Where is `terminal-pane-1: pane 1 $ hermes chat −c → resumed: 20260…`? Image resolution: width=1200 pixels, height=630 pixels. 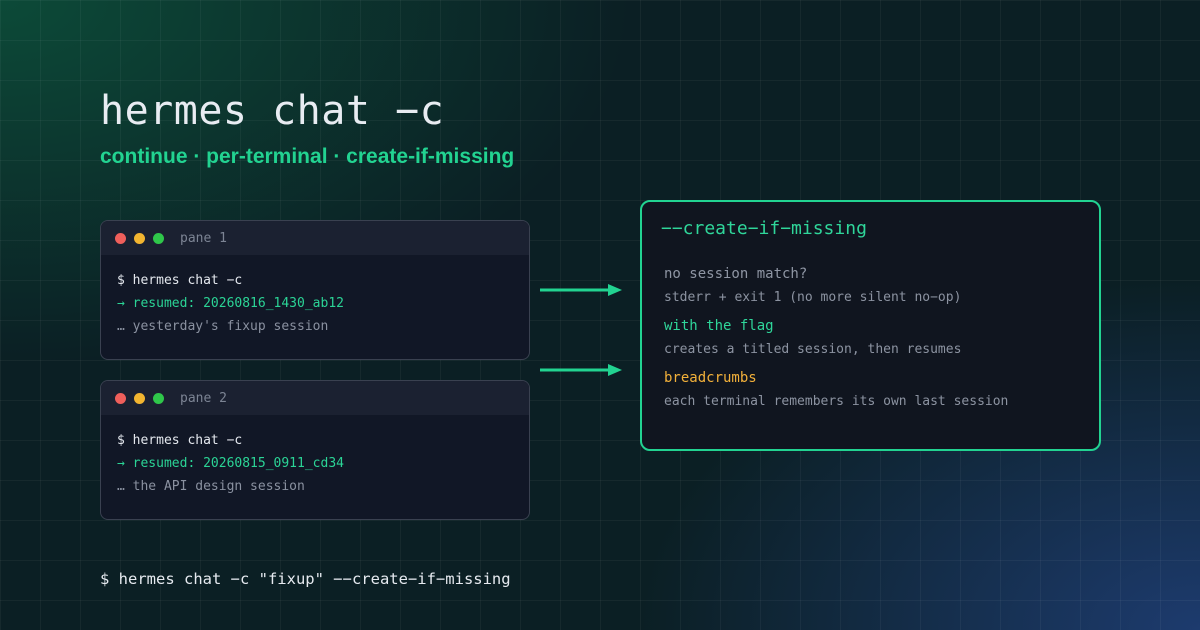
terminal-pane-1: pane 1 $ hermes chat −c → resumed: 20260… is located at coordinates (315, 290).